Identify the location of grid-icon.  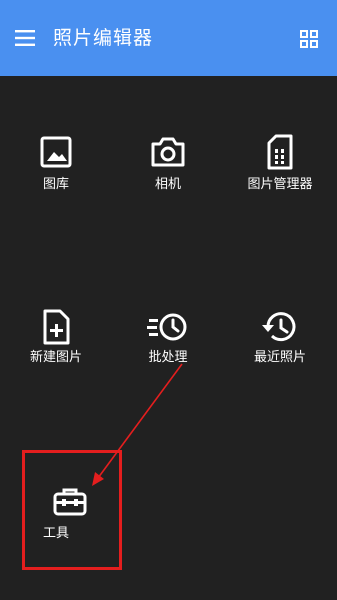
(309, 39).